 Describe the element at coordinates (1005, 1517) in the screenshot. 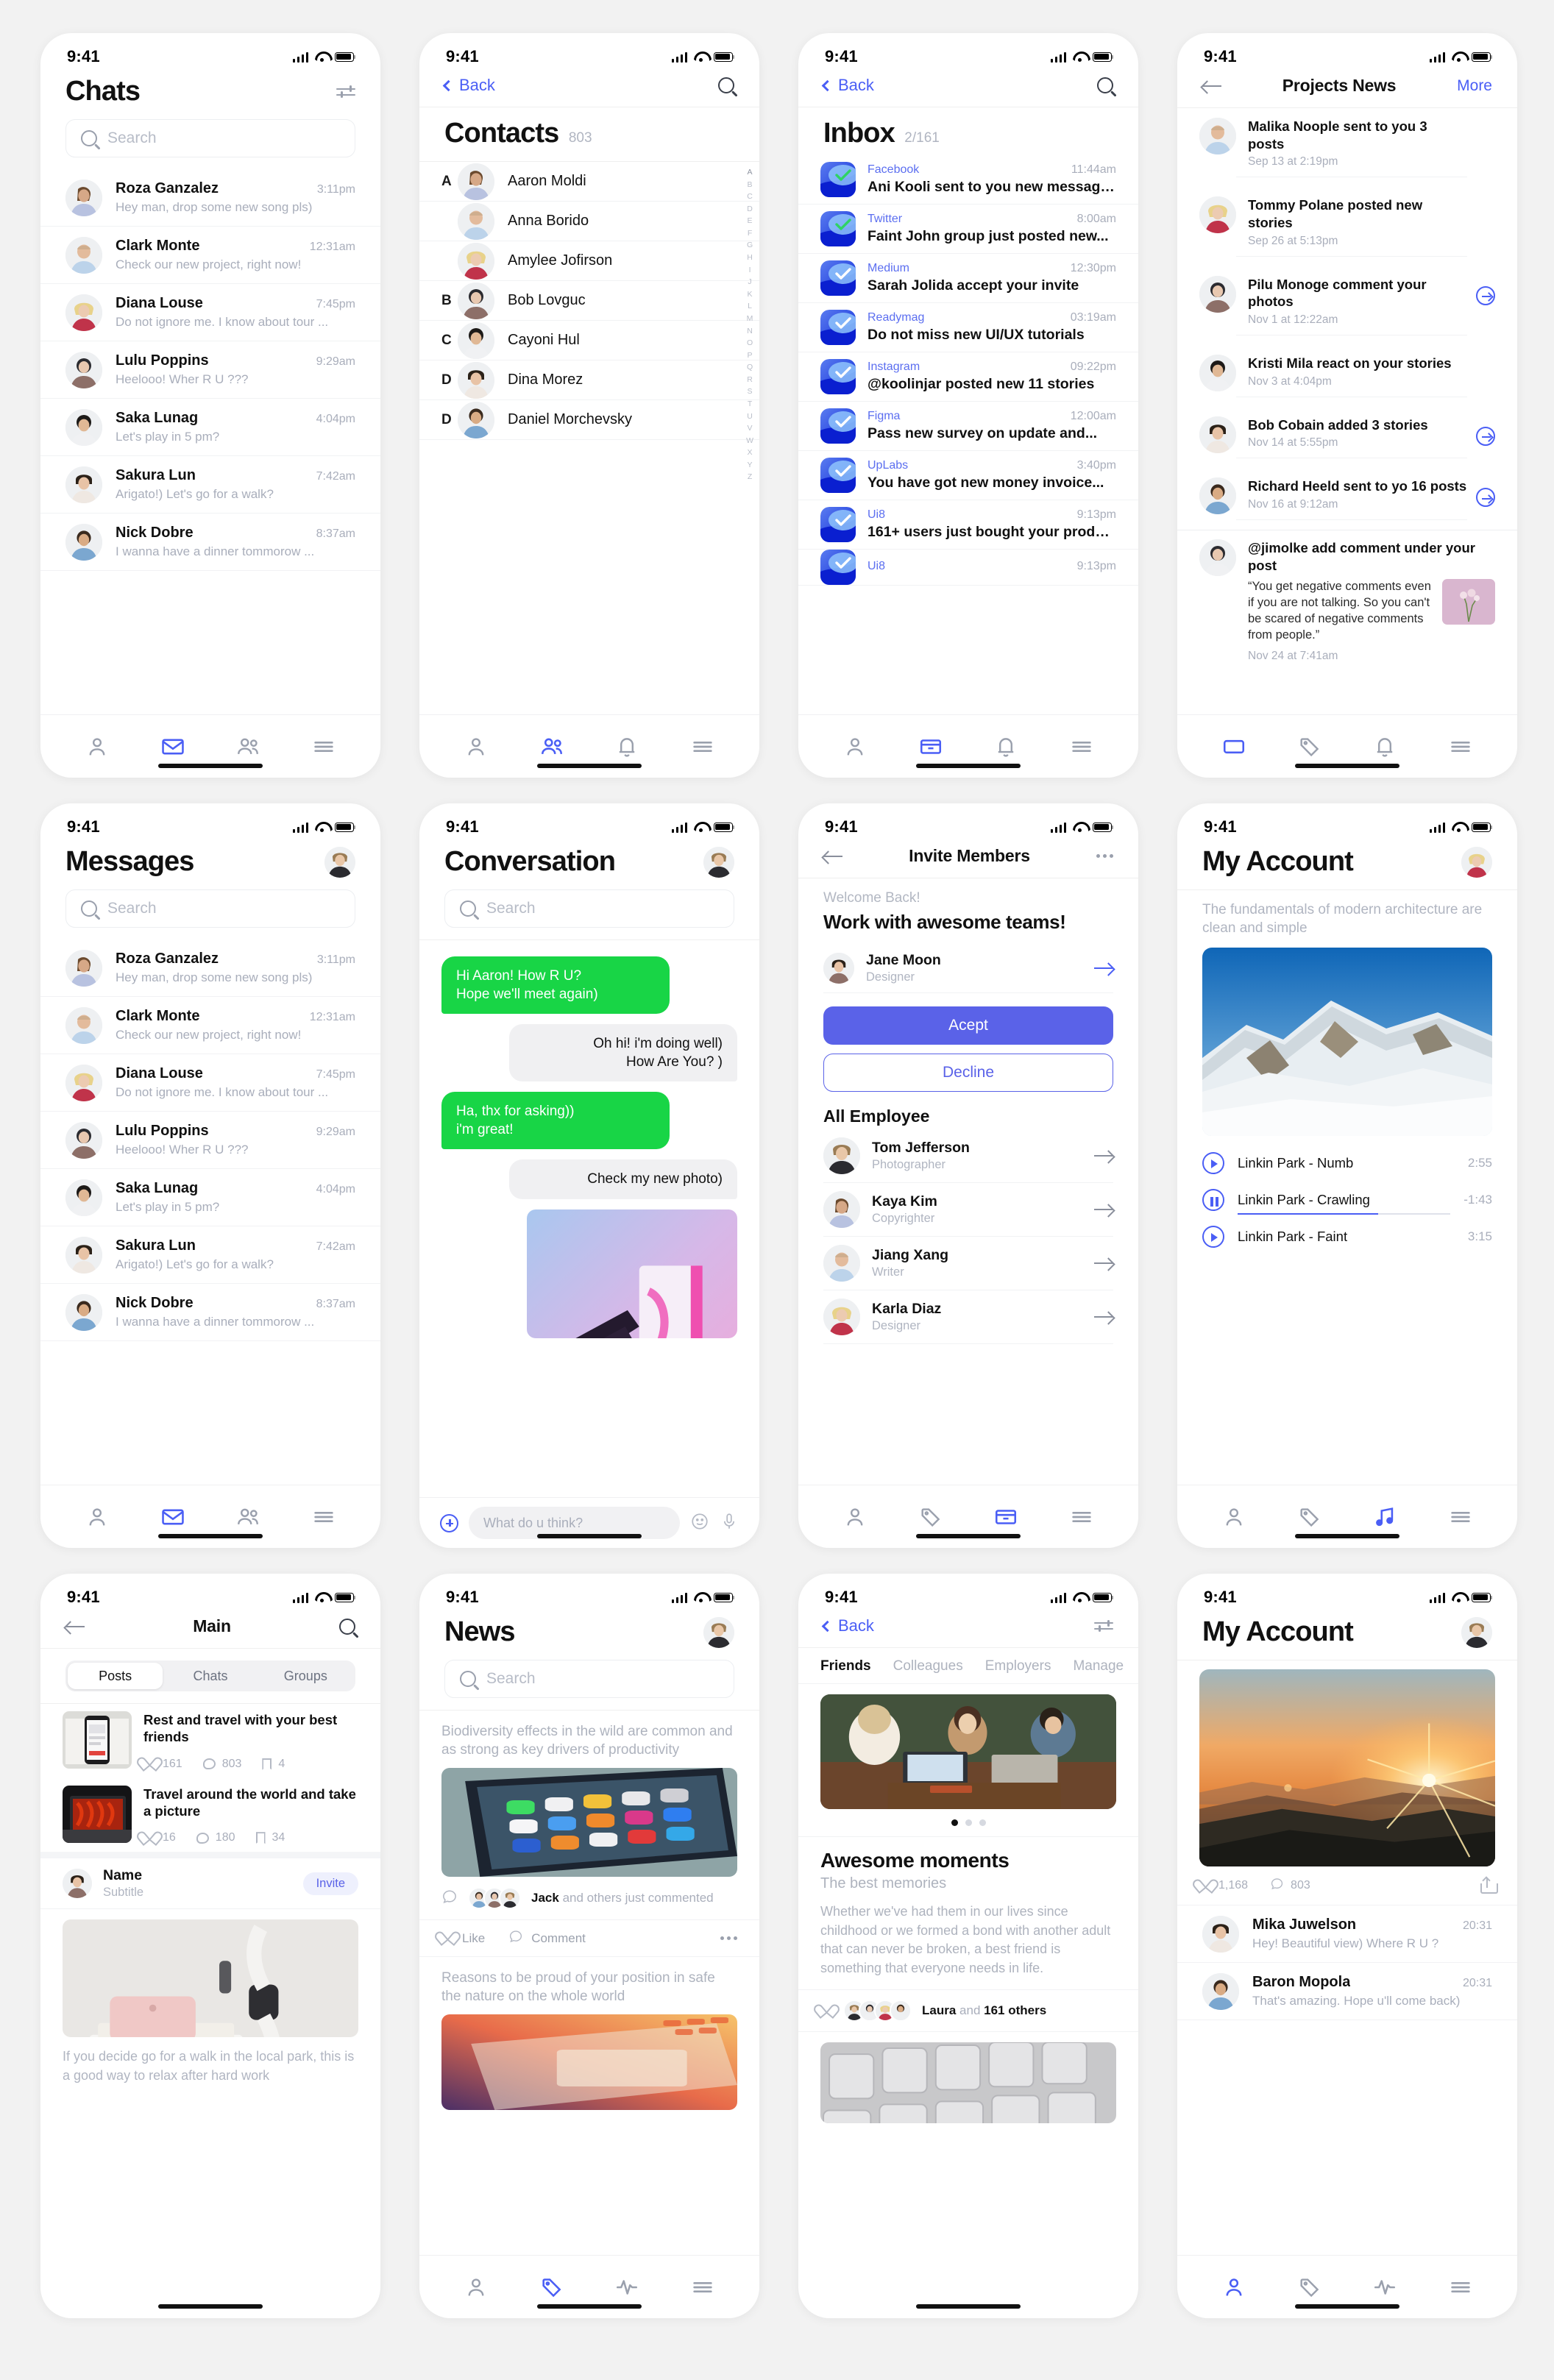

I see `tab-archive` at that location.